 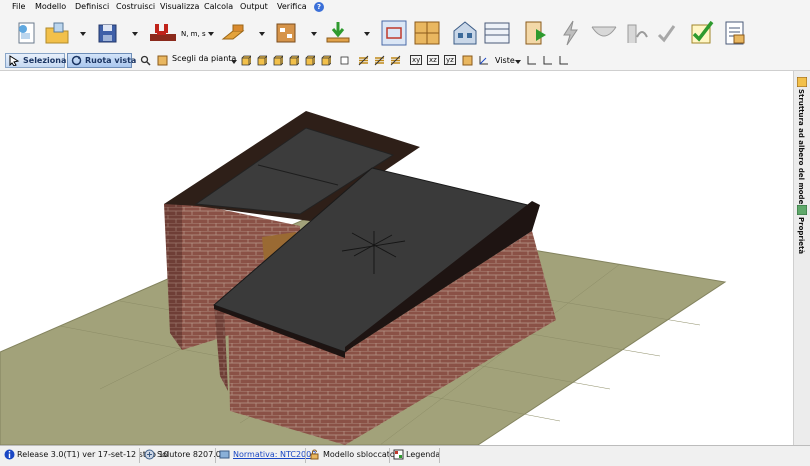 I want to click on menu-visualizza: Visualizza, so click(x=179, y=6).